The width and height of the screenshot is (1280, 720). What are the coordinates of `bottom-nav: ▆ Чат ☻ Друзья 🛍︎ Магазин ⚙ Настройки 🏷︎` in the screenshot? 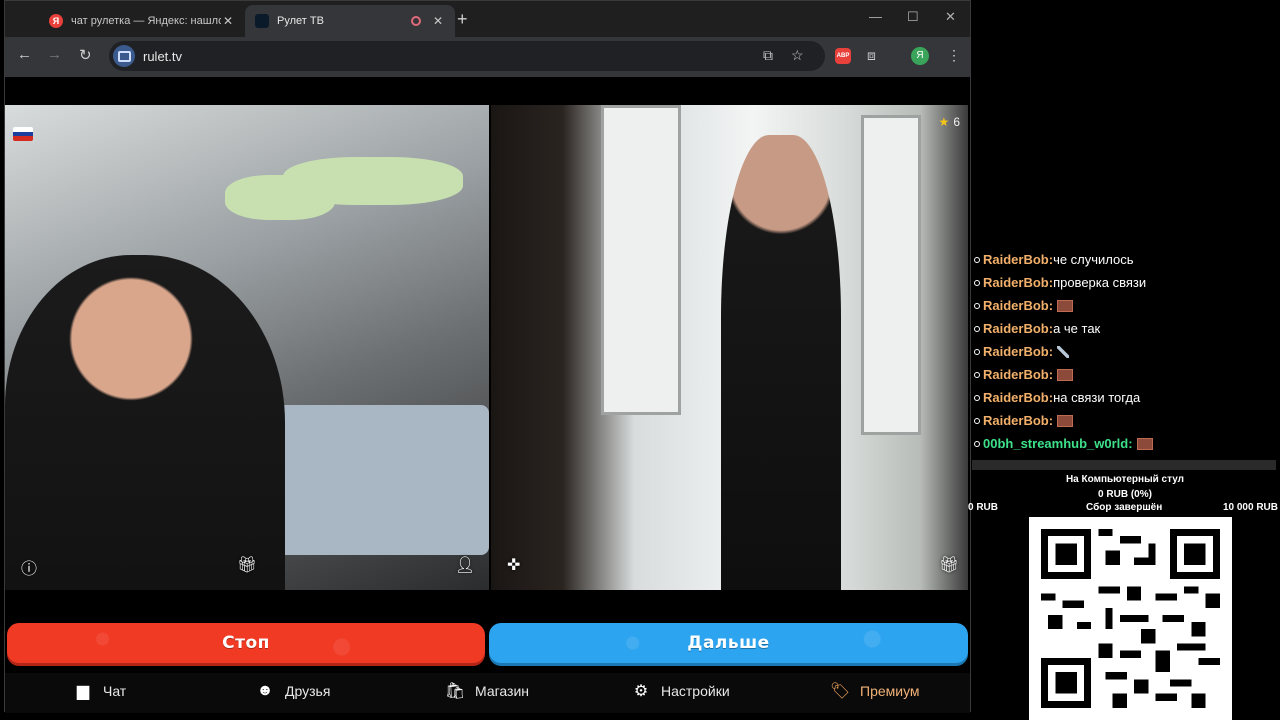 It's located at (487, 693).